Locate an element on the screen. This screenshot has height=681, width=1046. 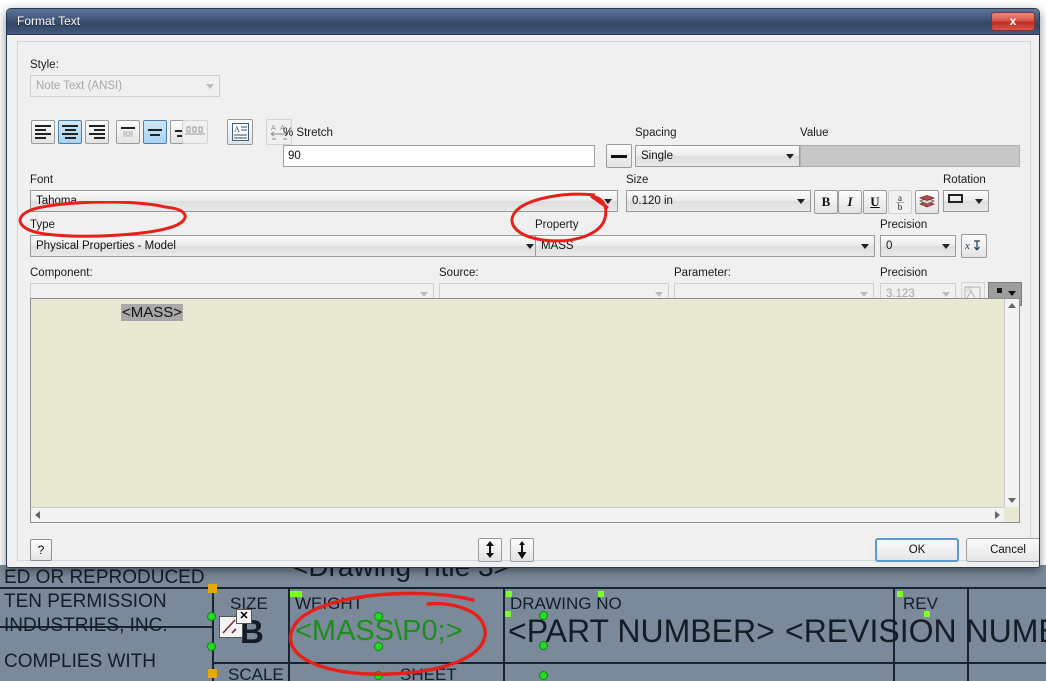
move-down-icon is located at coordinates (522, 550).